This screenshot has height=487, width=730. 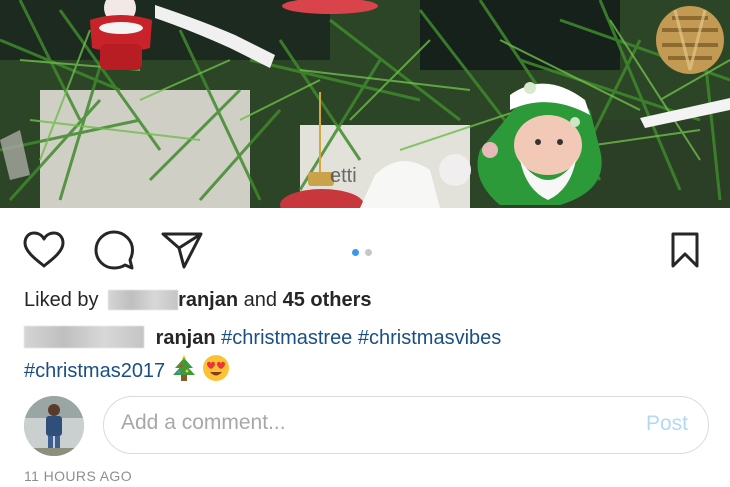 I want to click on heart-icon, so click(x=44, y=249).